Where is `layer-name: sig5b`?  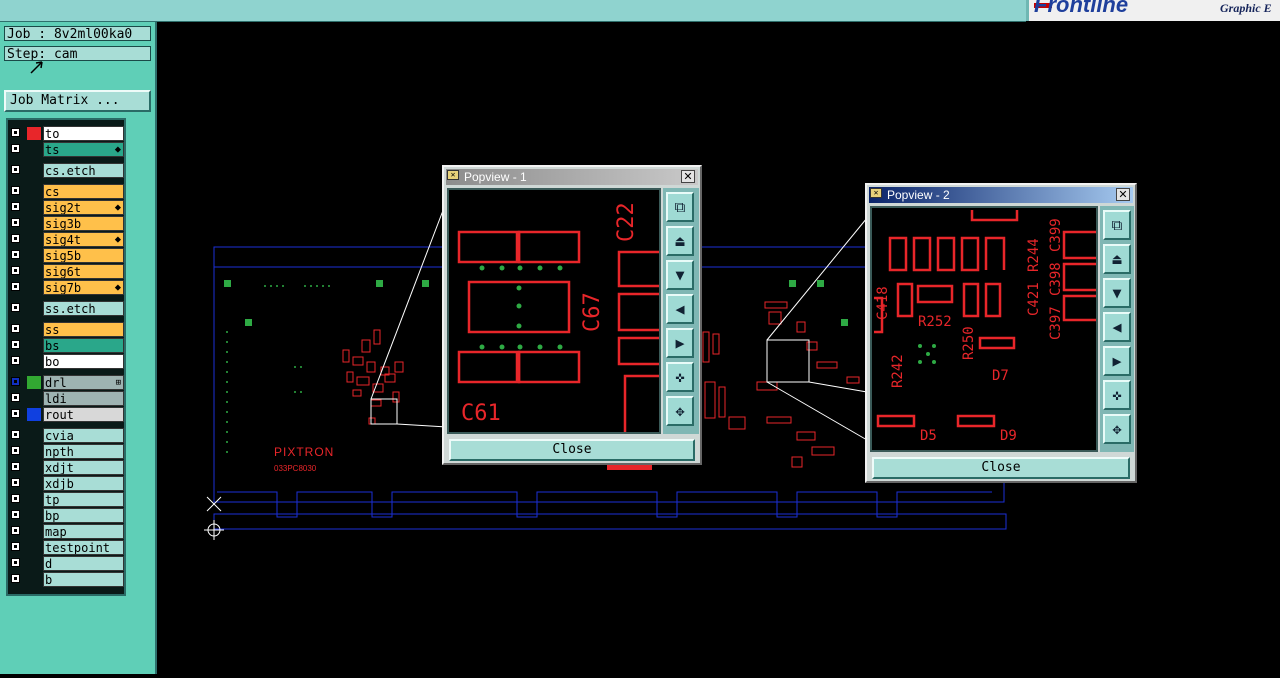
layer-name: sig5b is located at coordinates (83, 255).